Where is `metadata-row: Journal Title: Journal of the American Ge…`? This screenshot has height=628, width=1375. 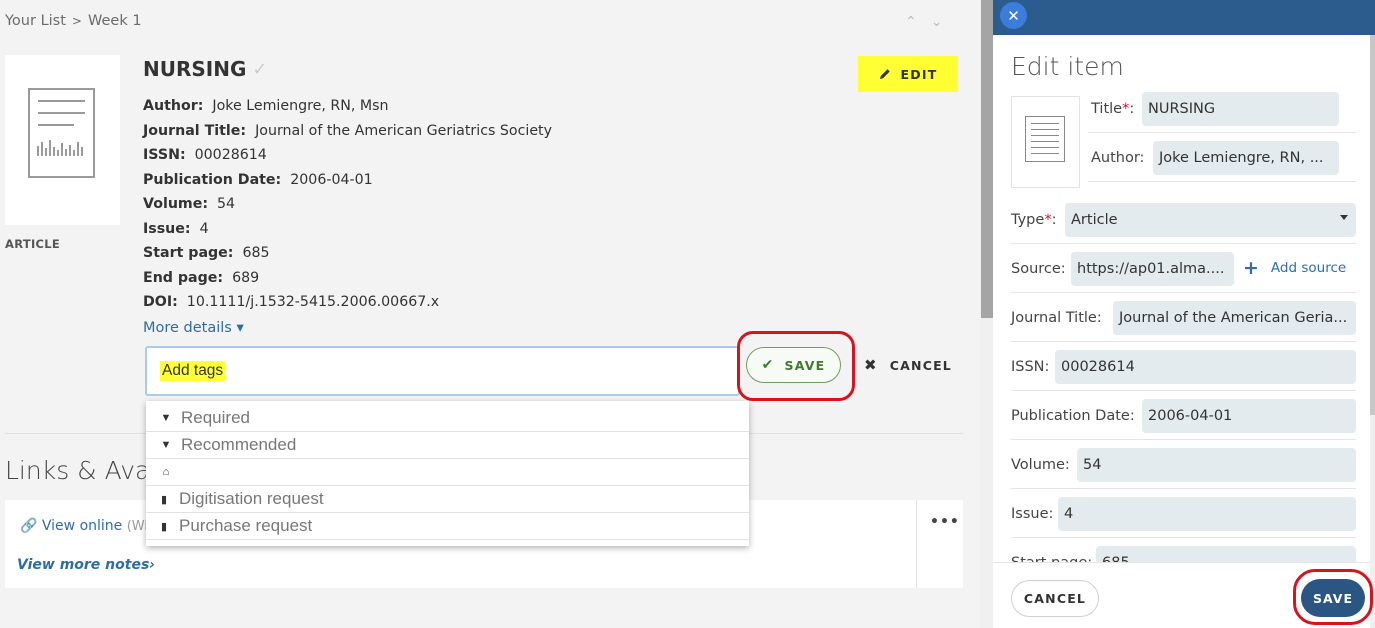 metadata-row: Journal Title: Journal of the American Ge… is located at coordinates (347, 131).